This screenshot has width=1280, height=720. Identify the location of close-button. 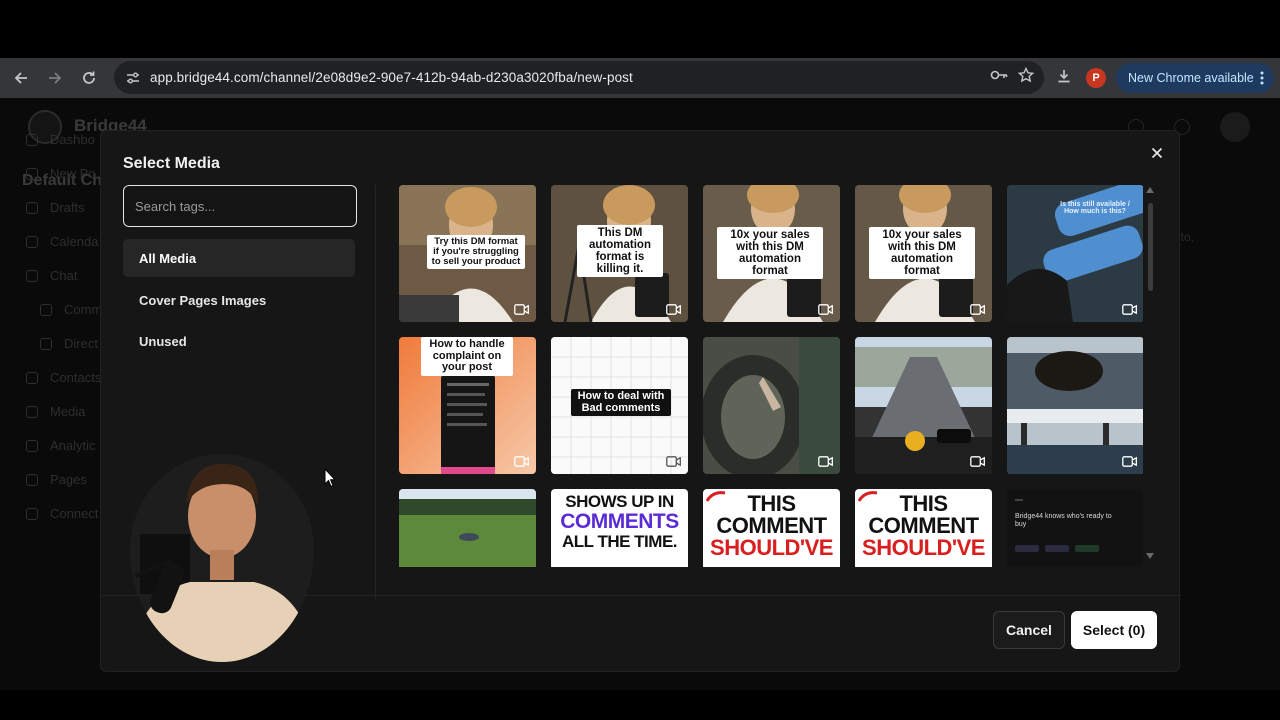
(1157, 153).